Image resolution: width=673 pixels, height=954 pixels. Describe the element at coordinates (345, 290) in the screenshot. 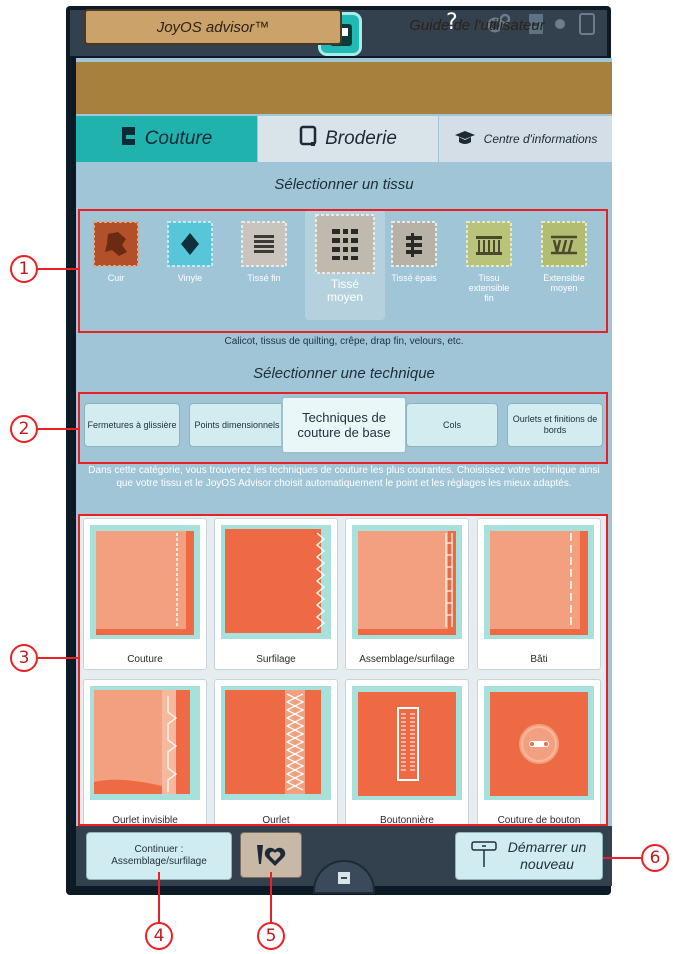

I see `fabric-label: Tissé moyen` at that location.